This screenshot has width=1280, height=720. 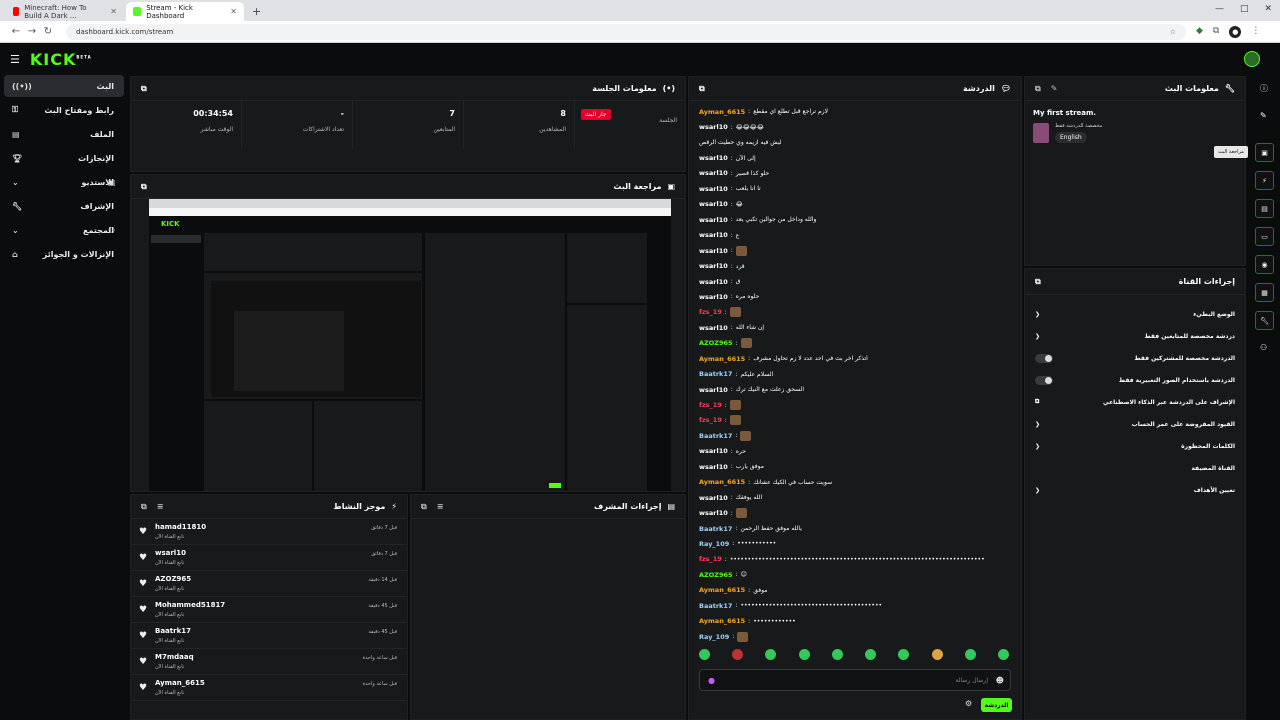 What do you see at coordinates (711, 680) in the screenshot?
I see `mic-icon: ●` at bounding box center [711, 680].